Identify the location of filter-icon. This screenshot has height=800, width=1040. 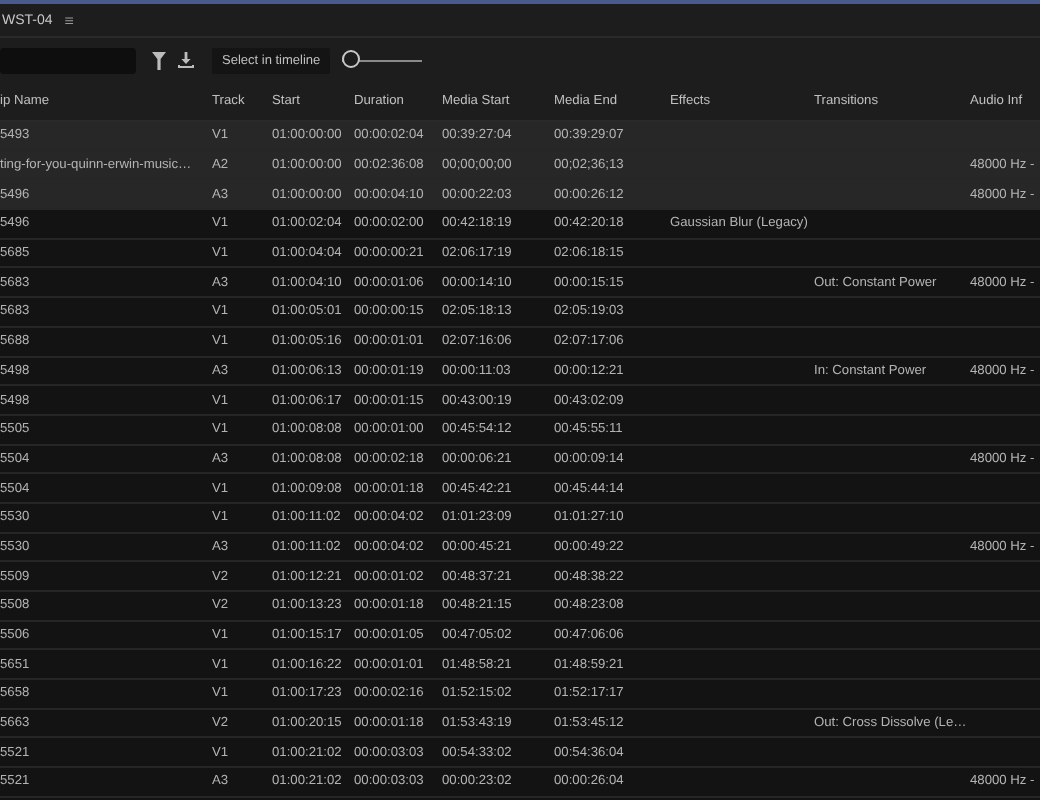
(159, 60).